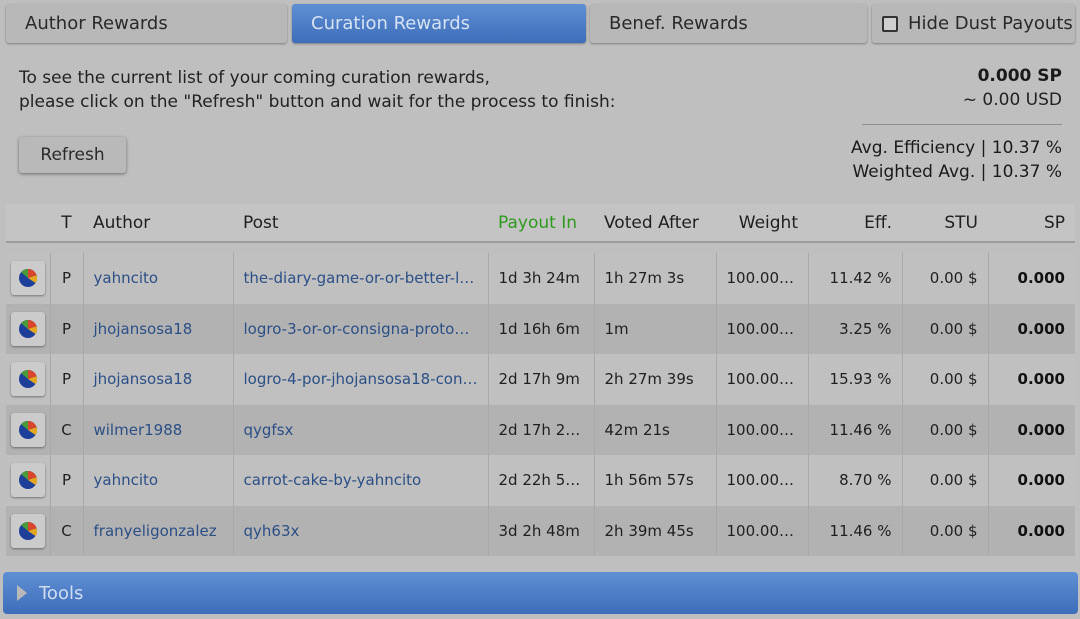 The image size is (1080, 619). What do you see at coordinates (854, 530) in the screenshot?
I see `cell-eff: 11.46 %` at bounding box center [854, 530].